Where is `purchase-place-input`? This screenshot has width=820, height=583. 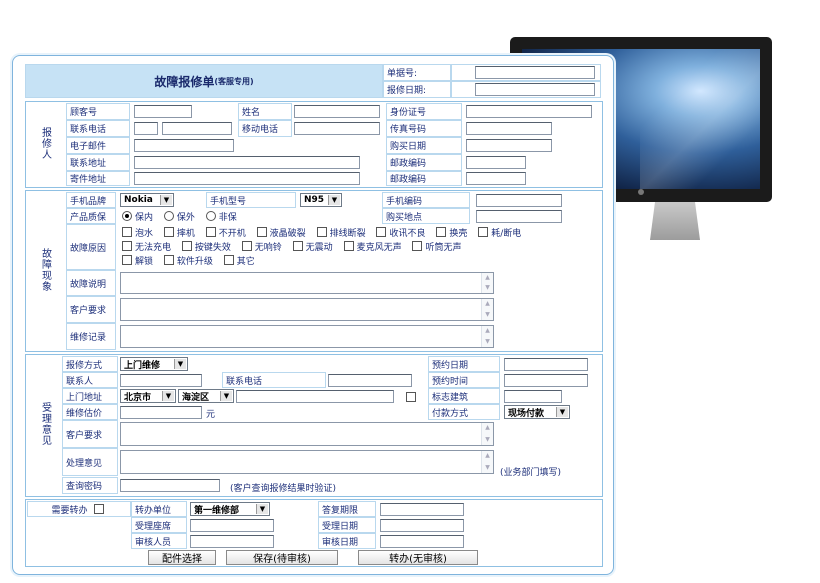 purchase-place-input is located at coordinates (519, 216).